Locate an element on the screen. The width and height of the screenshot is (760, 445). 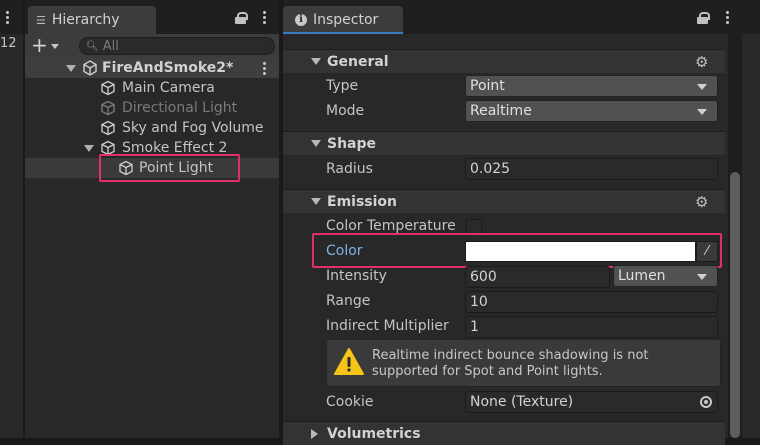
scrollbar-thumb is located at coordinates (735, 305).